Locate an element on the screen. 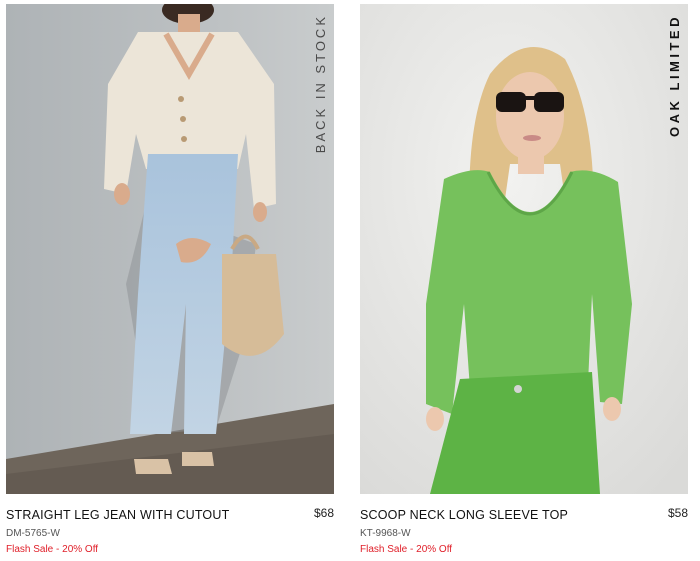  product-title: SCOOP NECK LONG SLEEVE TOP is located at coordinates (464, 515).